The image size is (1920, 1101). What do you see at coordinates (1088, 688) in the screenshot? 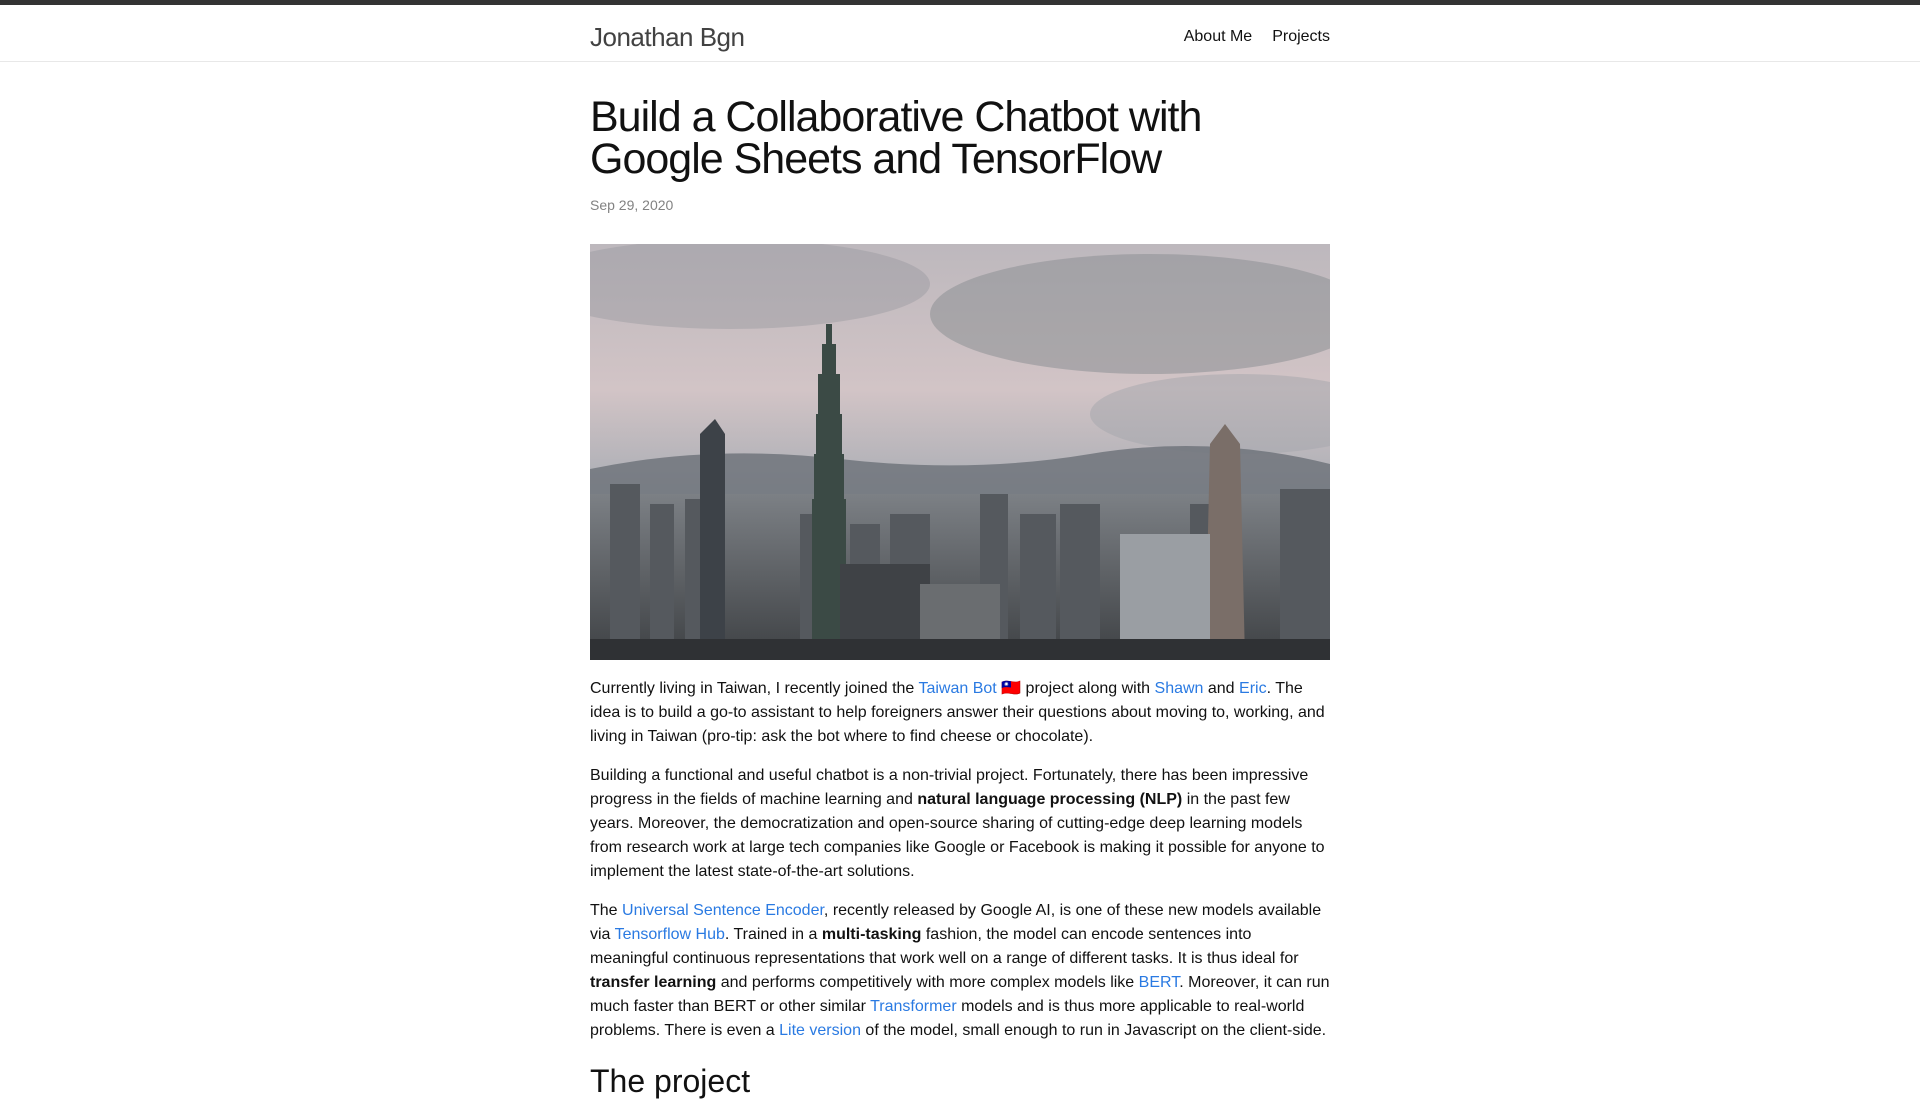
I see `text: project along with` at bounding box center [1088, 688].